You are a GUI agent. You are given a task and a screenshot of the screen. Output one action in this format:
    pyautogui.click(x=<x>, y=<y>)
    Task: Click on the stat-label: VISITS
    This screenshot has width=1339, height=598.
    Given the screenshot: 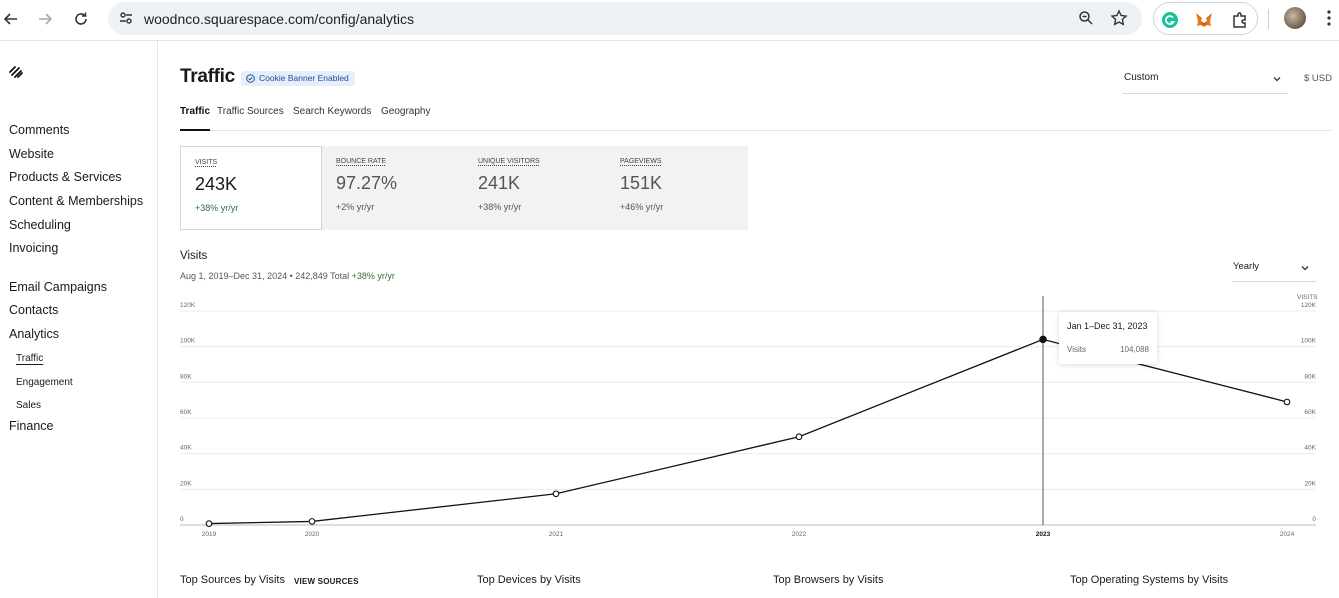 What is the action you would take?
    pyautogui.click(x=206, y=162)
    